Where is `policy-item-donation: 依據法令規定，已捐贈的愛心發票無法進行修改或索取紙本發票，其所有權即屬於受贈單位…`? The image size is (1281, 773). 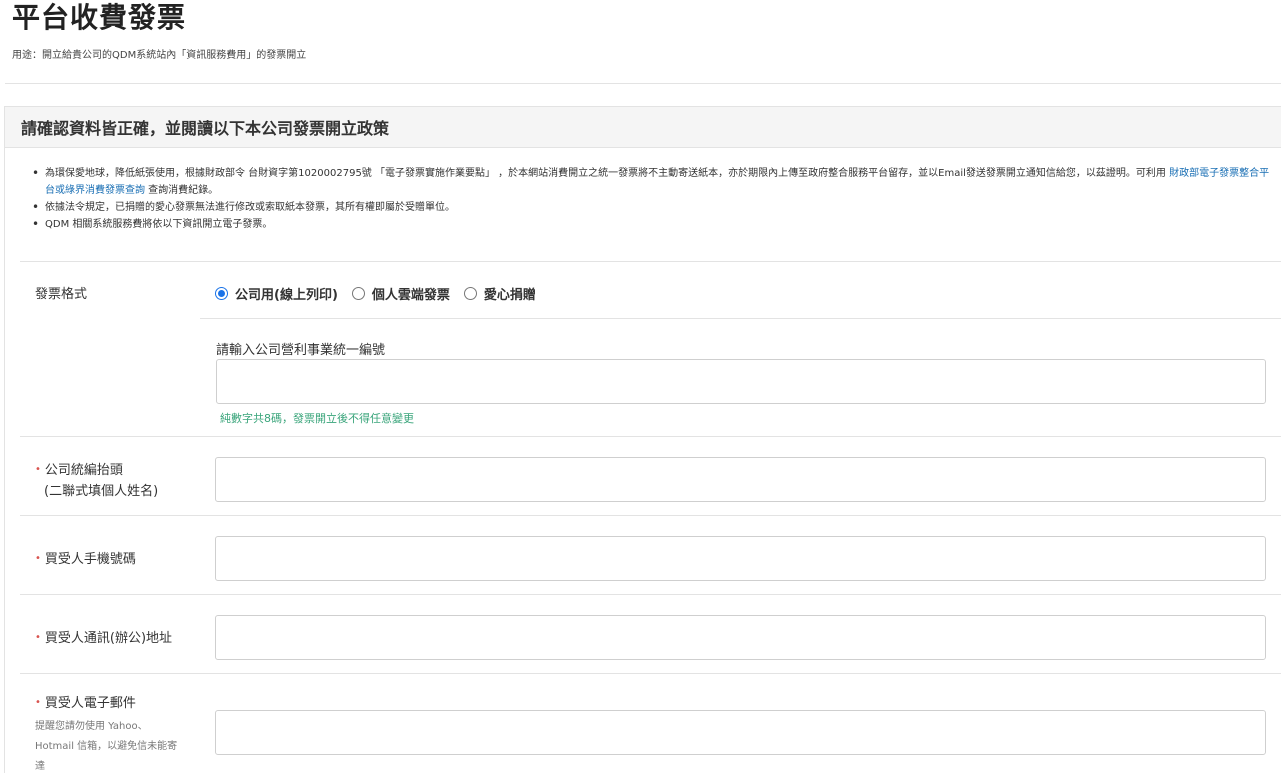 policy-item-donation: 依據法令規定，已捐贈的愛心發票無法進行修改或索取紙本發票，其所有權即屬於受贈單位… is located at coordinates (648, 207).